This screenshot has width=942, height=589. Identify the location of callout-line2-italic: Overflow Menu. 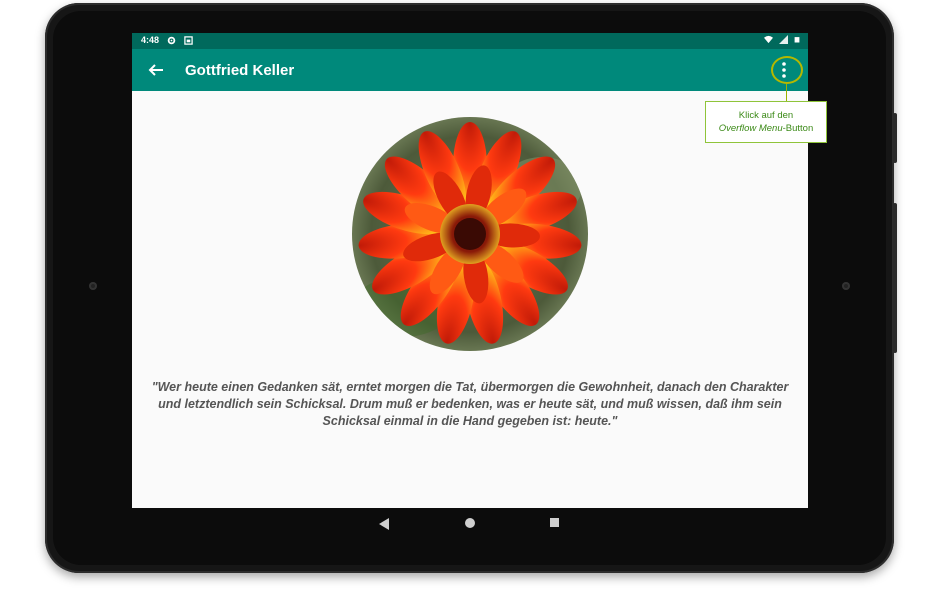
(750, 128).